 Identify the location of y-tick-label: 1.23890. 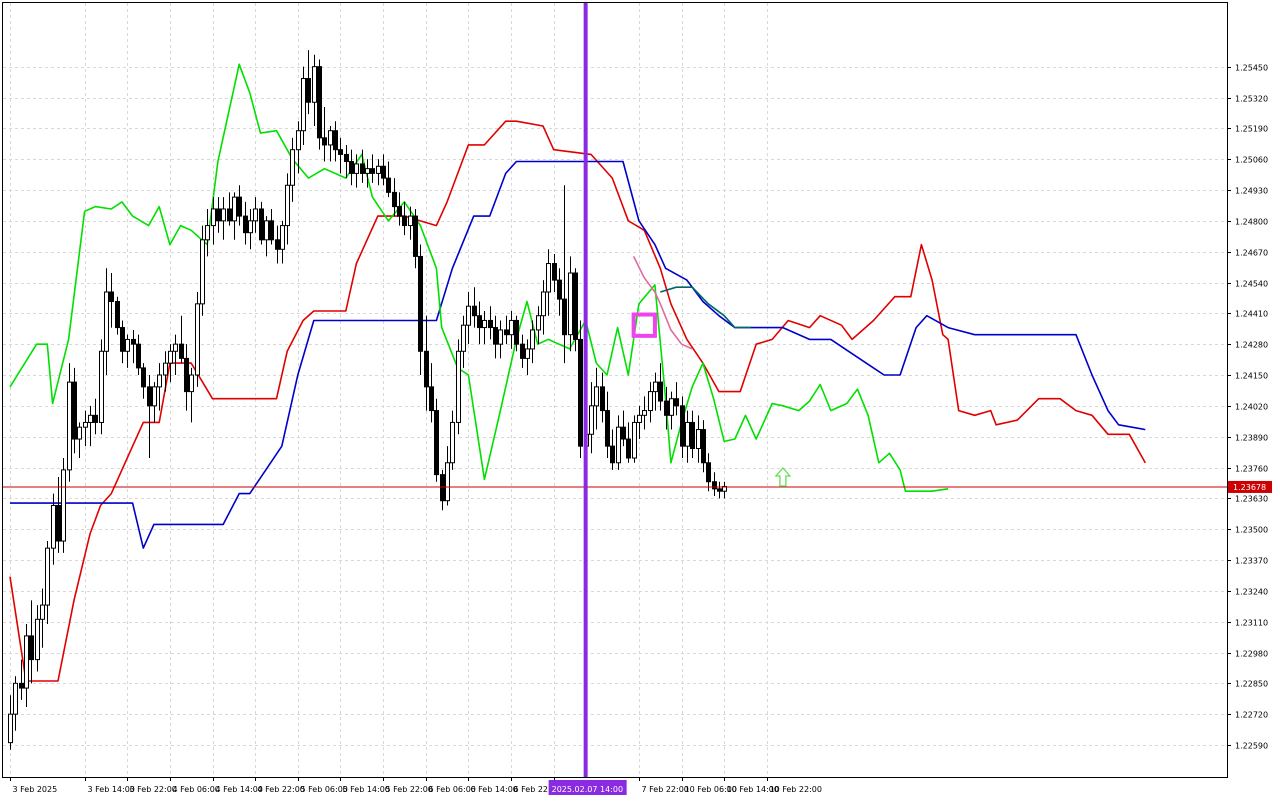
(1251, 438).